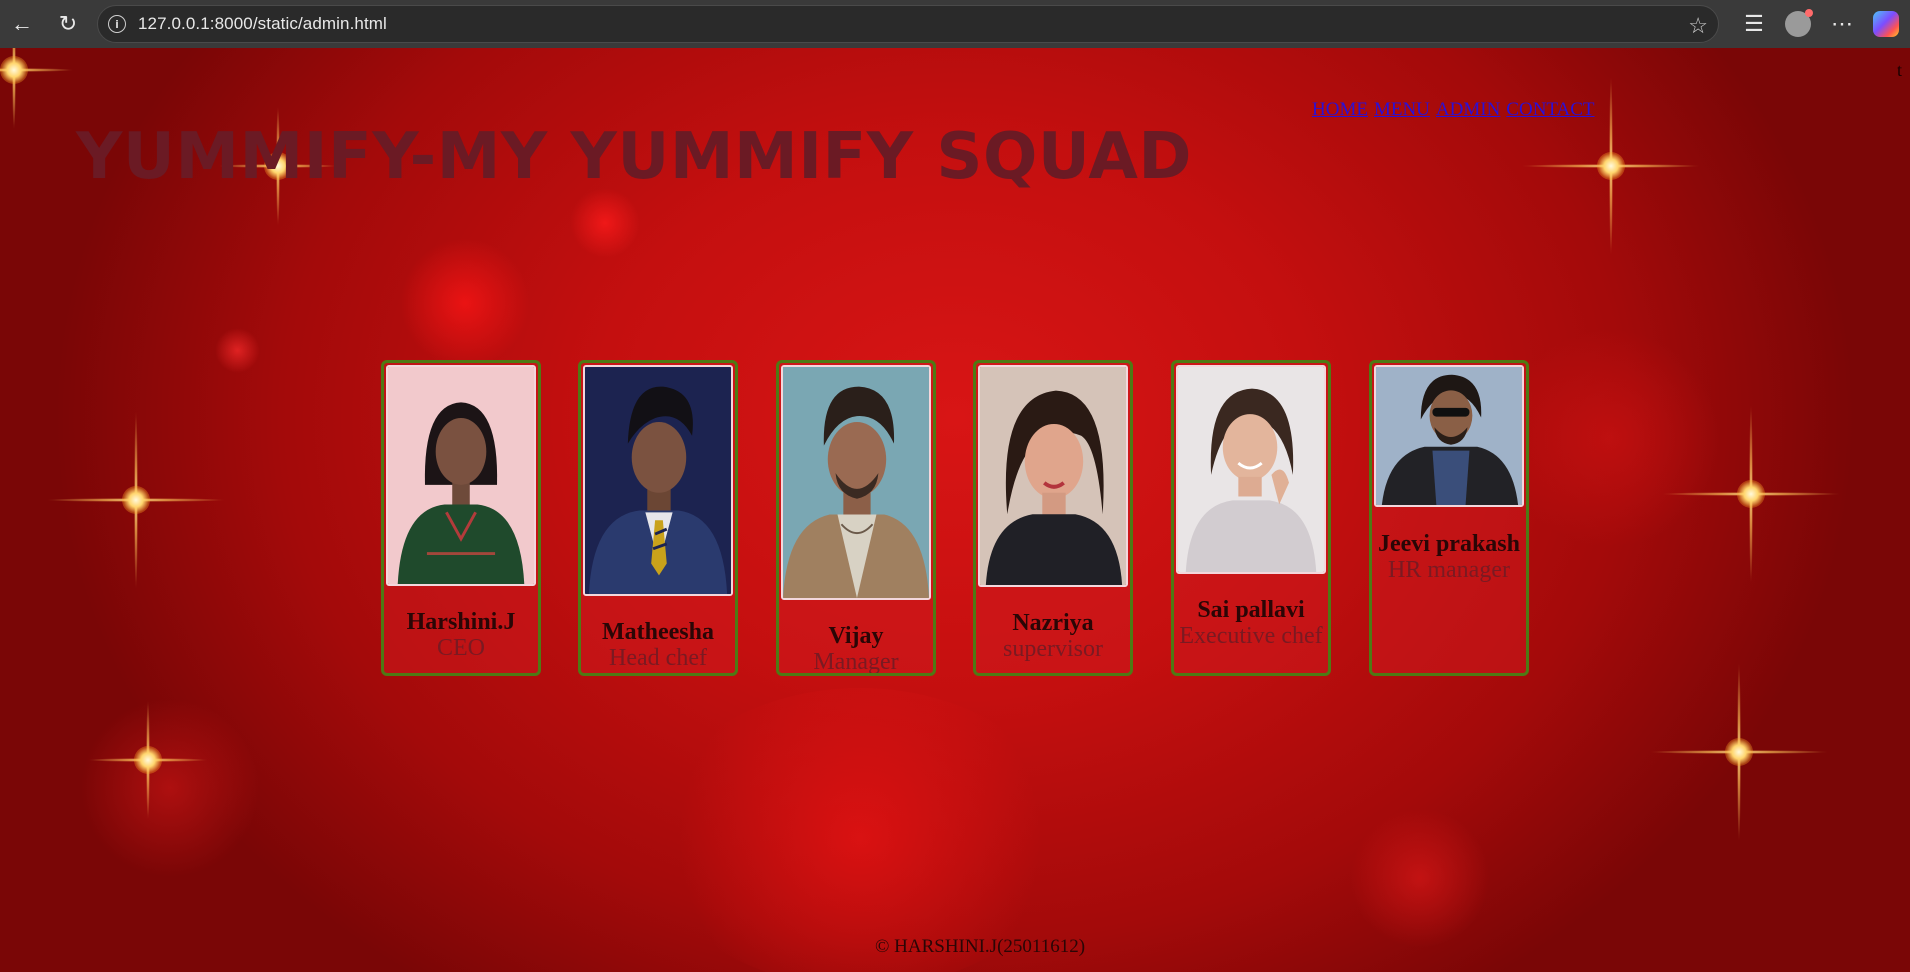  What do you see at coordinates (1798, 24) in the screenshot?
I see `profile-icon` at bounding box center [1798, 24].